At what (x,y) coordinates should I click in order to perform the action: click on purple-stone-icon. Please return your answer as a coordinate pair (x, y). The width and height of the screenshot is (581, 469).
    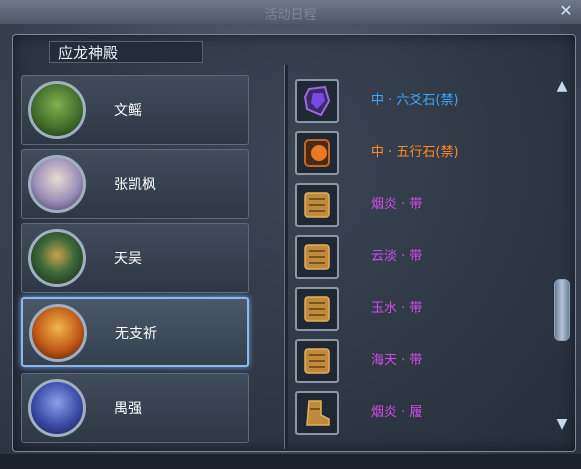
    Looking at the image, I should click on (317, 101).